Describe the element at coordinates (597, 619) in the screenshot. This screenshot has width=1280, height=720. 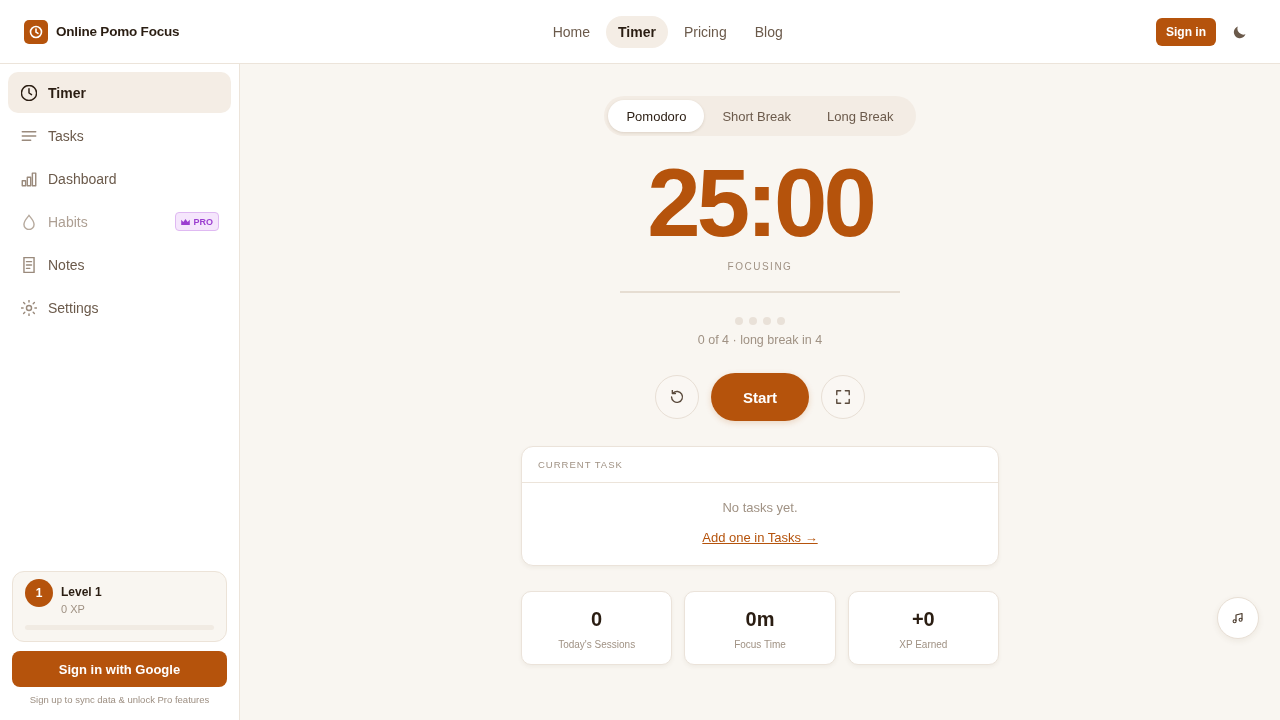
I see `stat-value: 0` at that location.